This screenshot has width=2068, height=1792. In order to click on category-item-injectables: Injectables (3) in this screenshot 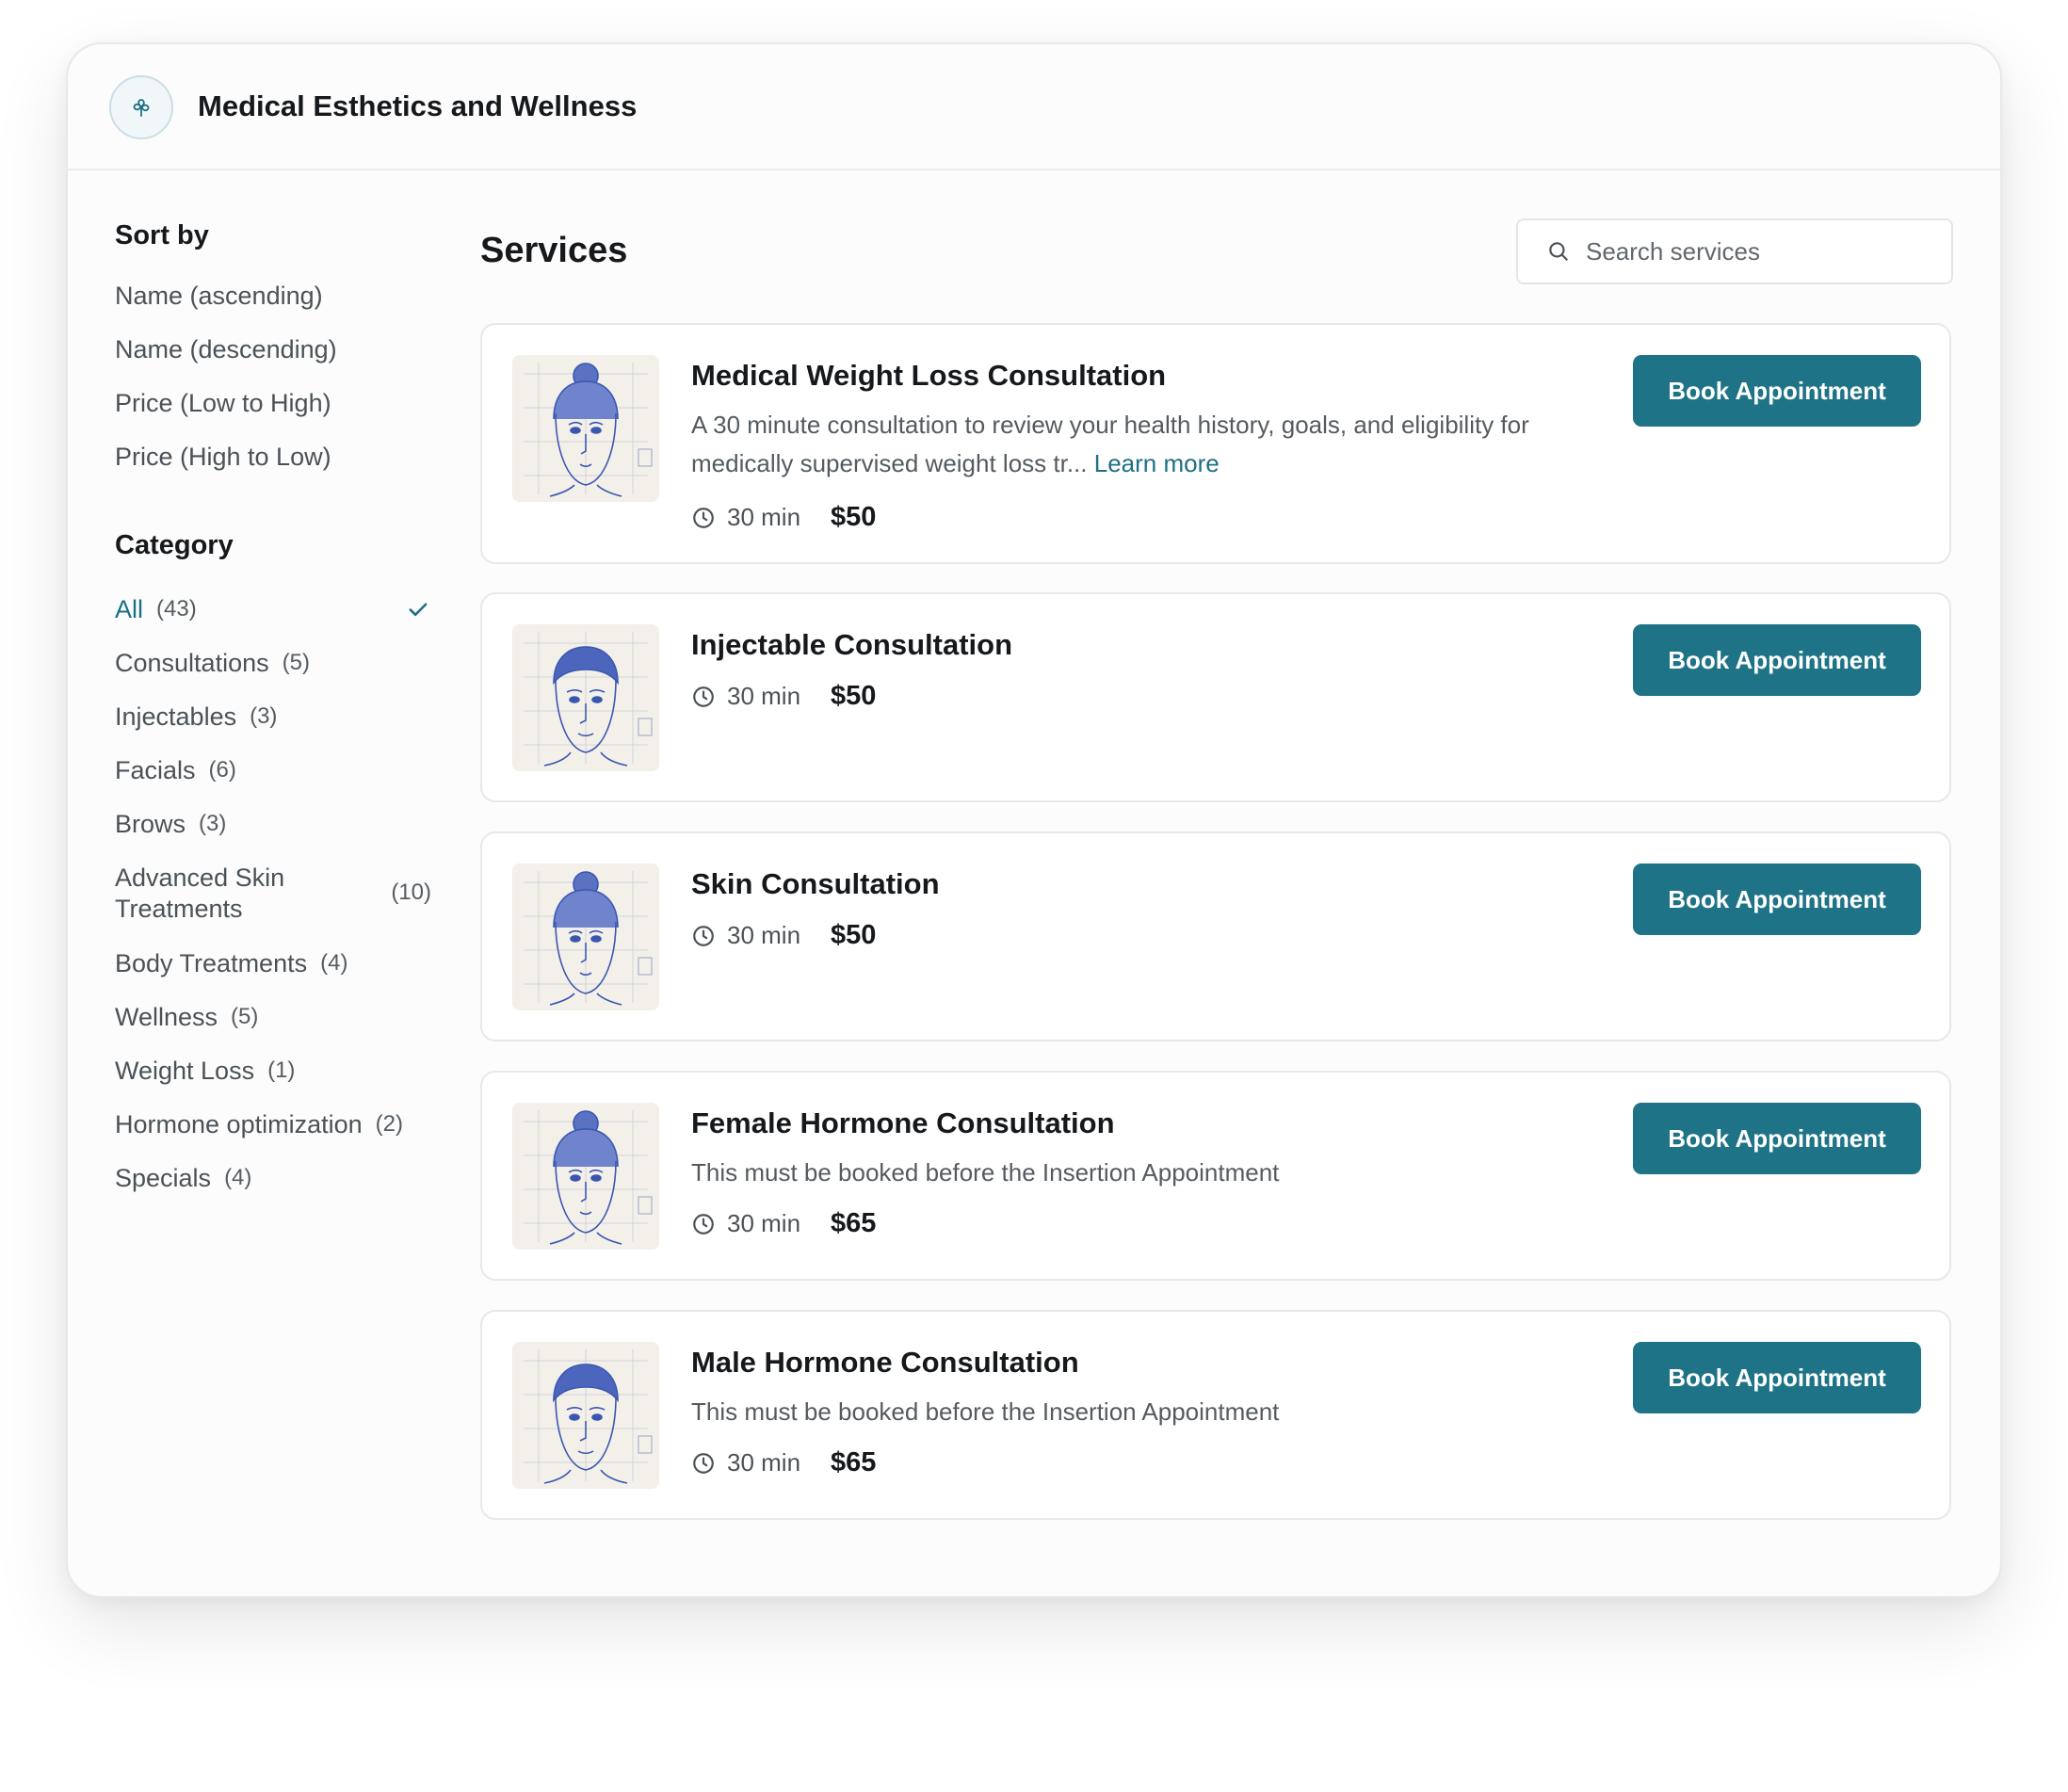, I will do `click(273, 728)`.